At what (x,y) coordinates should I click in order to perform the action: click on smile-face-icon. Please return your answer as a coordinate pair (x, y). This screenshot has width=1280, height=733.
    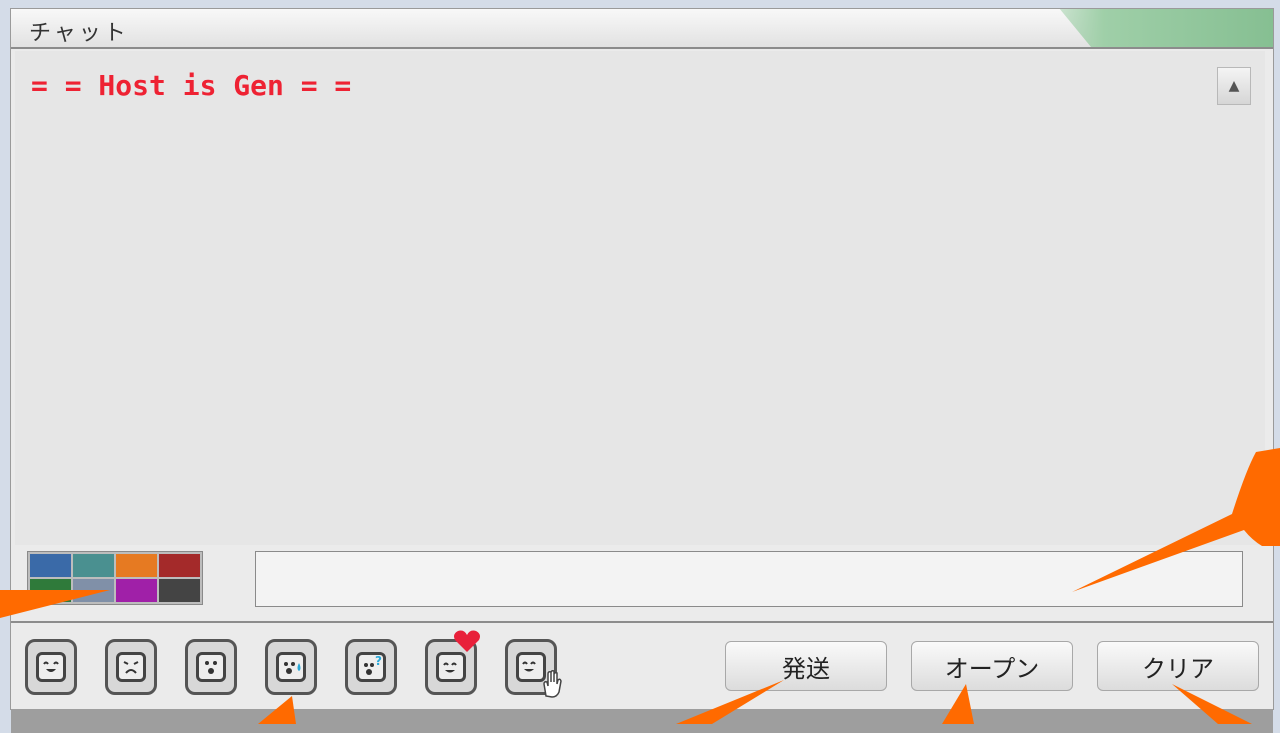
    Looking at the image, I should click on (51, 667).